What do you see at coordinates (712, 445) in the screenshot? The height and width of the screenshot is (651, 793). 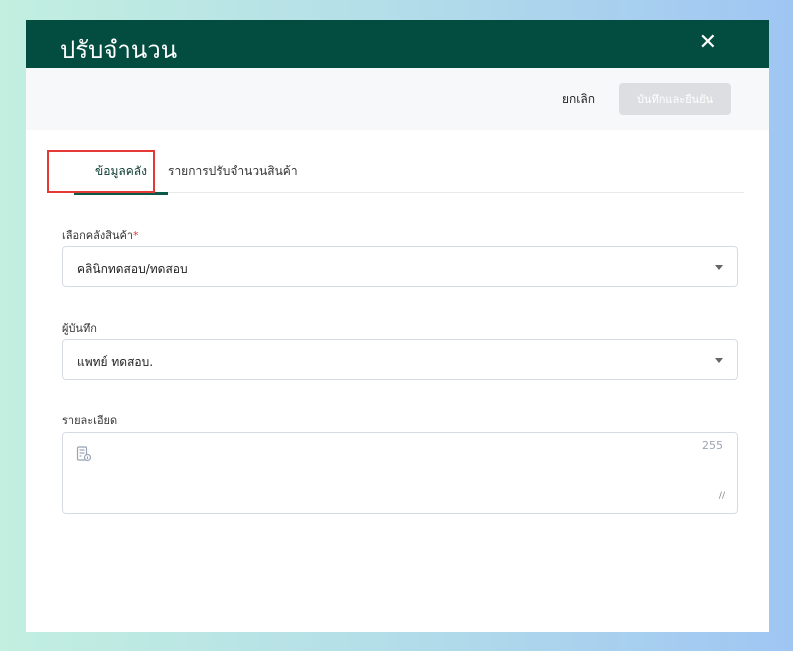 I see `char-limit: 255` at bounding box center [712, 445].